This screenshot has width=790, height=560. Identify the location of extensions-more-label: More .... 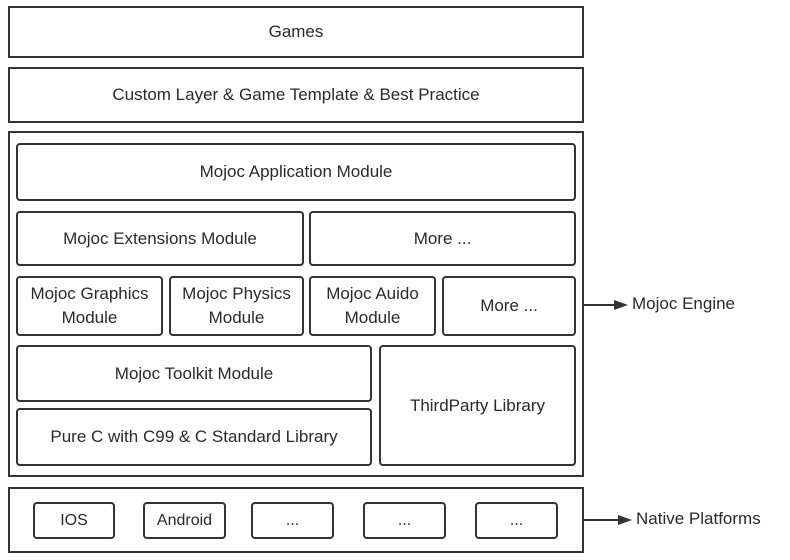
(442, 238).